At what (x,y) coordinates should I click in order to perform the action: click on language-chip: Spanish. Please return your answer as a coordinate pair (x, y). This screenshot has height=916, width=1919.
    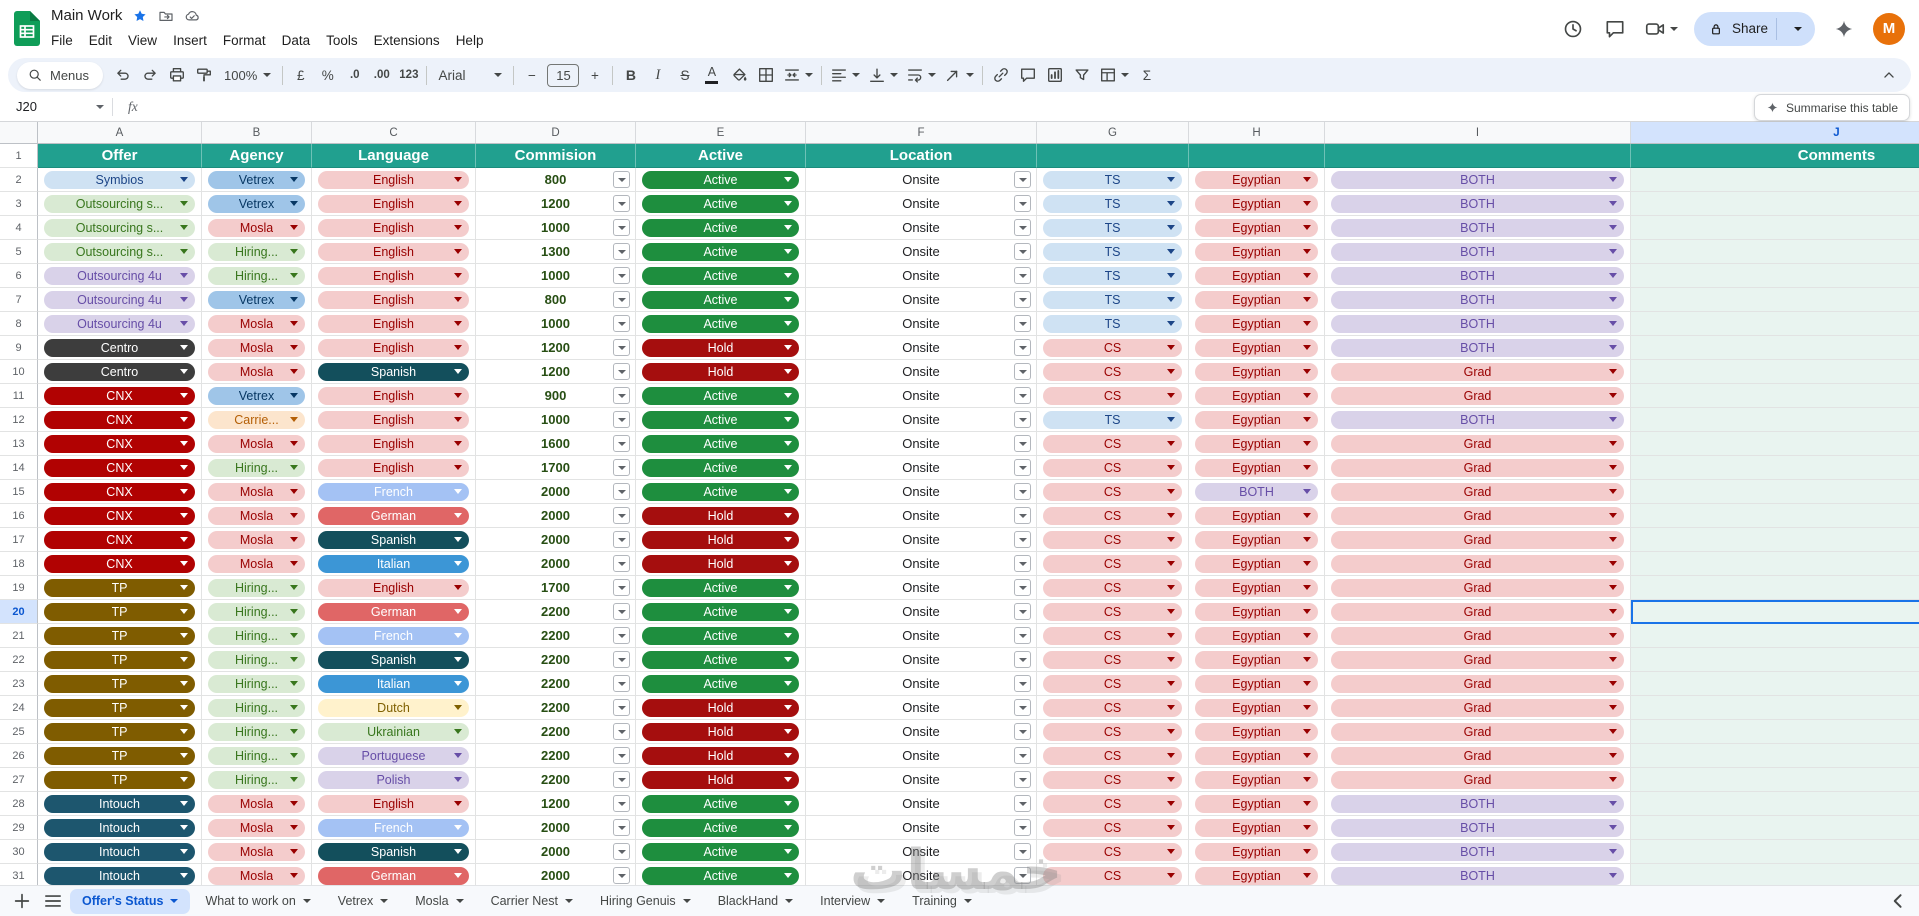
    Looking at the image, I should click on (393, 851).